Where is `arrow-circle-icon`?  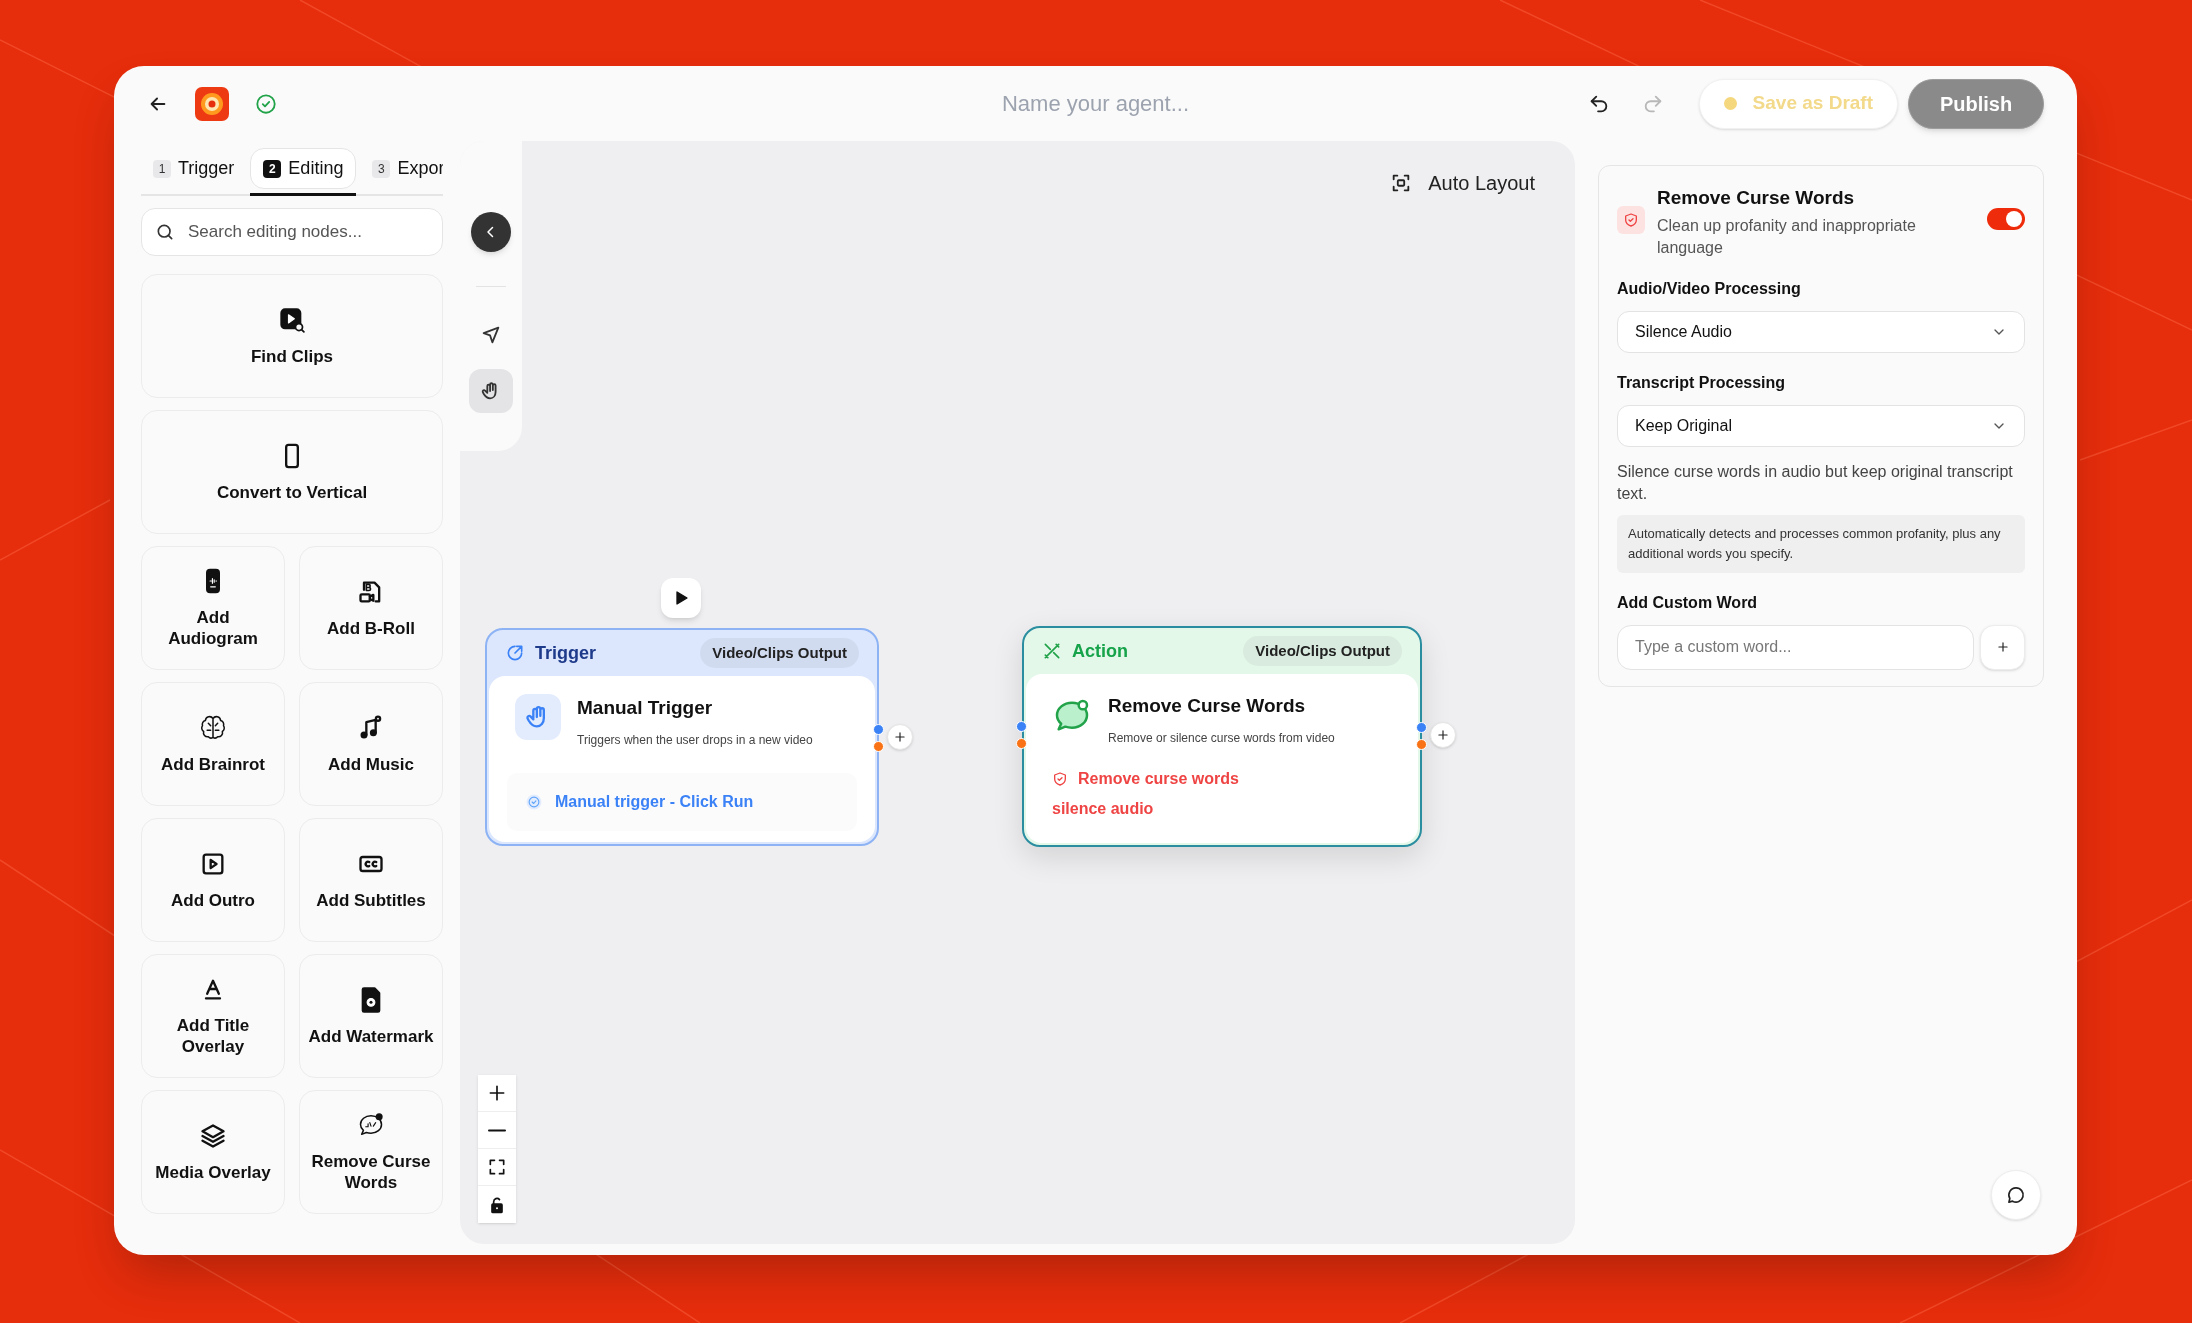
arrow-circle-icon is located at coordinates (515, 653).